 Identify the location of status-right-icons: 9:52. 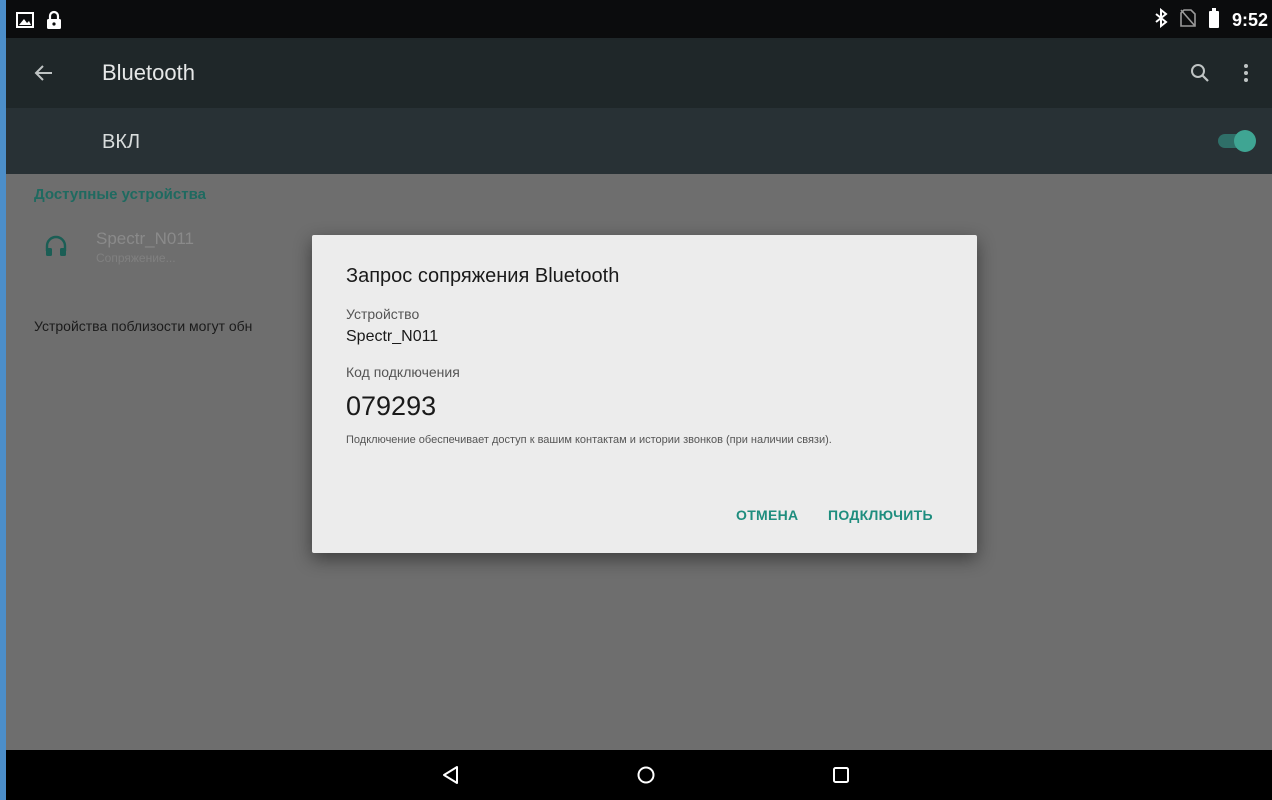
(1211, 20).